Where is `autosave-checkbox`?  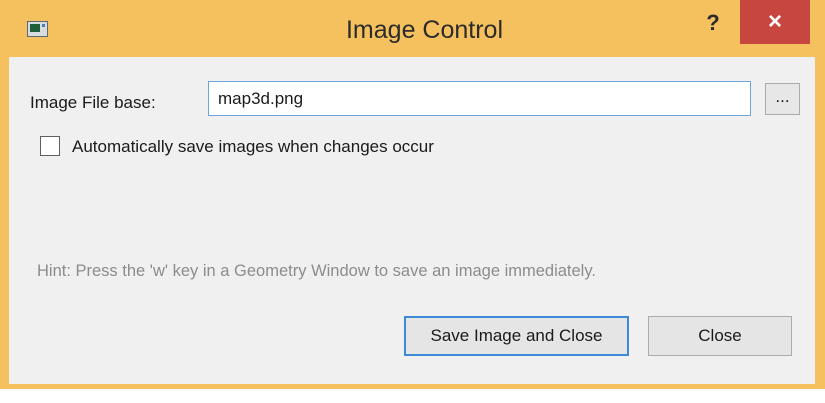 autosave-checkbox is located at coordinates (50, 146).